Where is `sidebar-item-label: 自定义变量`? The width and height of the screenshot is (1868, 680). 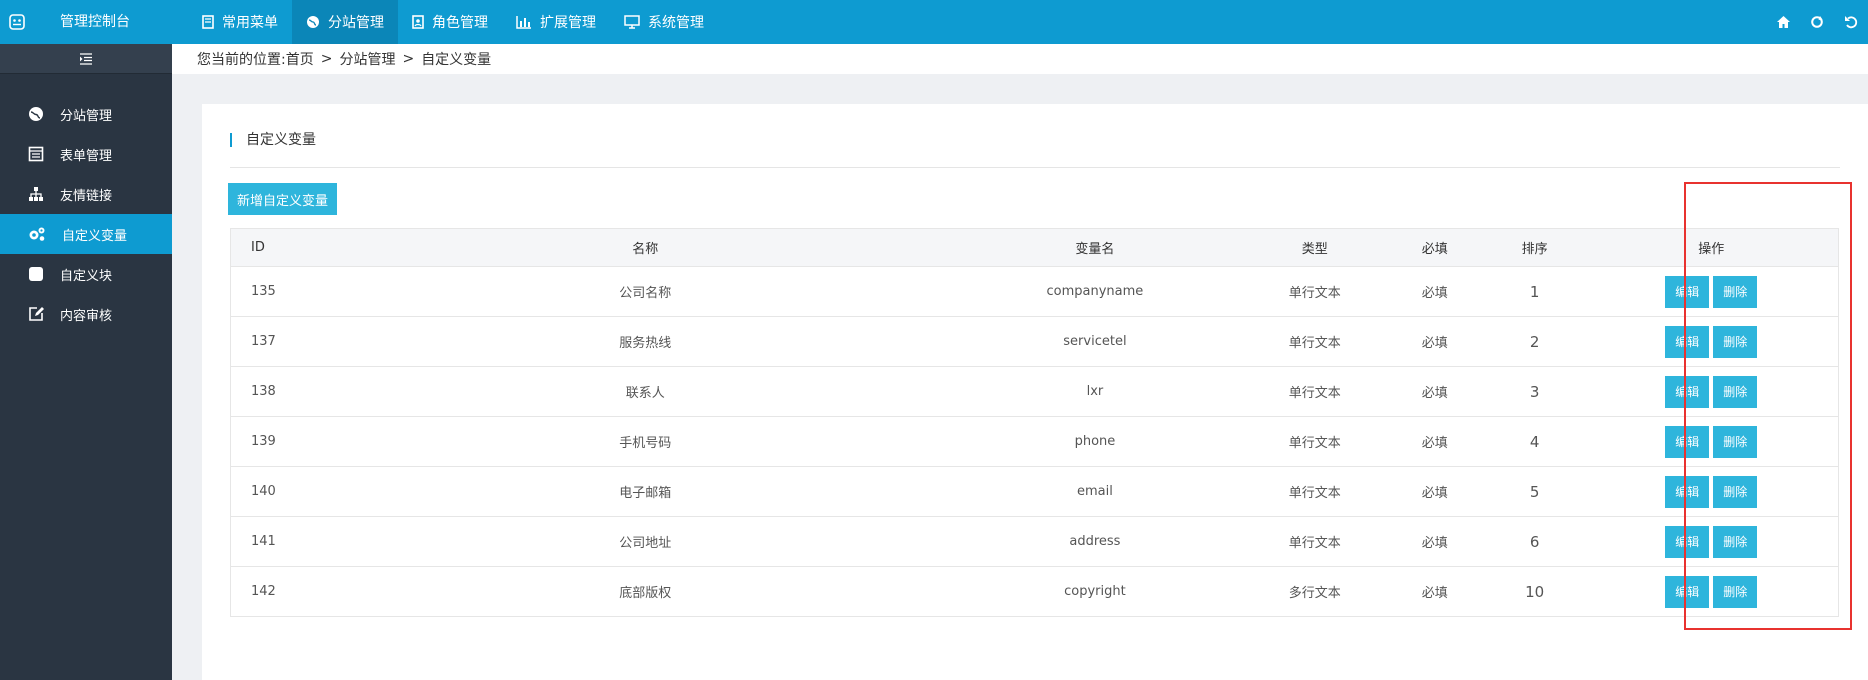
sidebar-item-label: 自定义变量 is located at coordinates (95, 236).